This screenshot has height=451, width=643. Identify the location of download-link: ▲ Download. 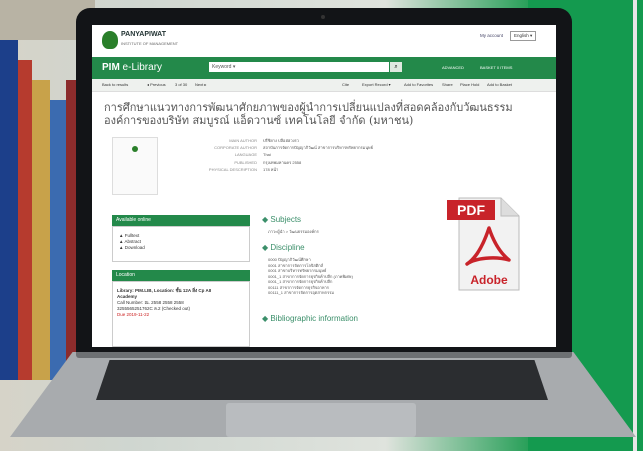
(184, 248).